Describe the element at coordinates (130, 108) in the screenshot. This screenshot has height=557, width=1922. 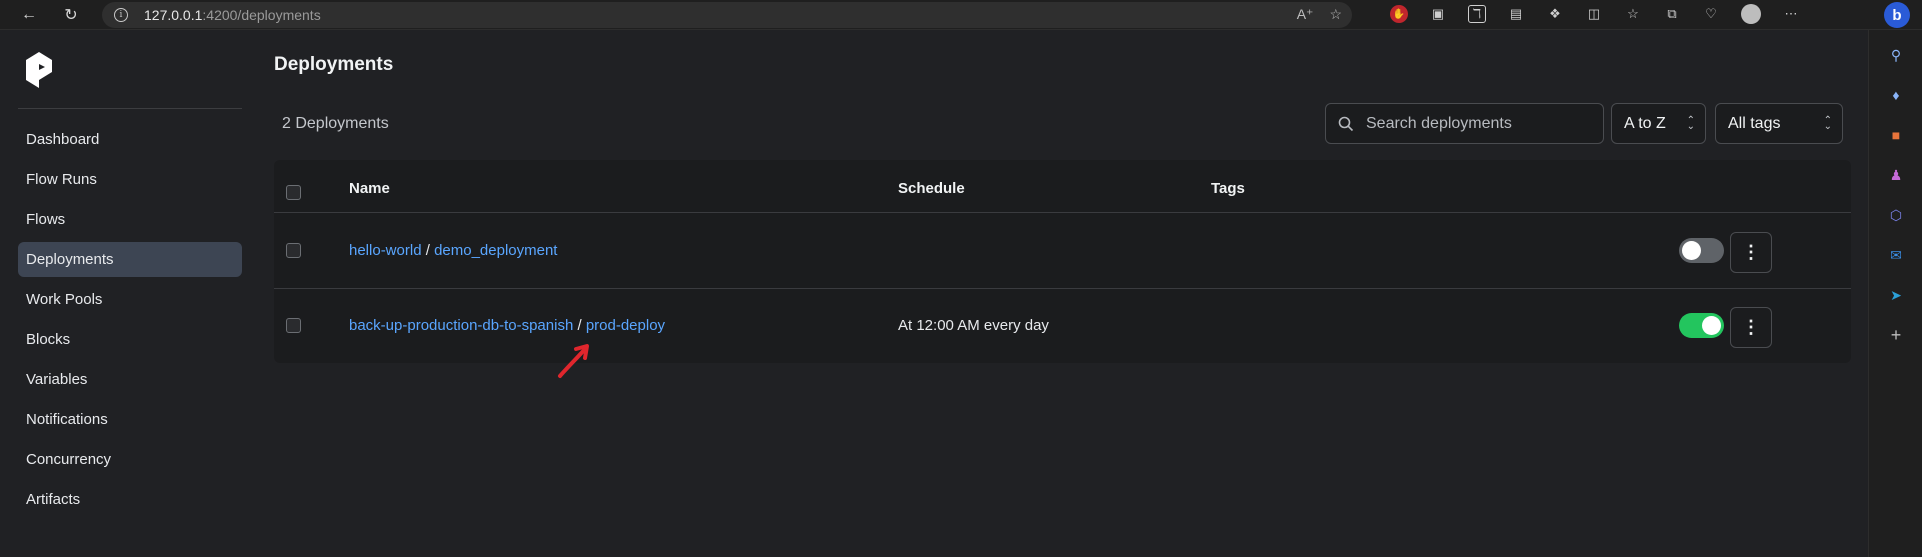
I see `sidebar-divider` at that location.